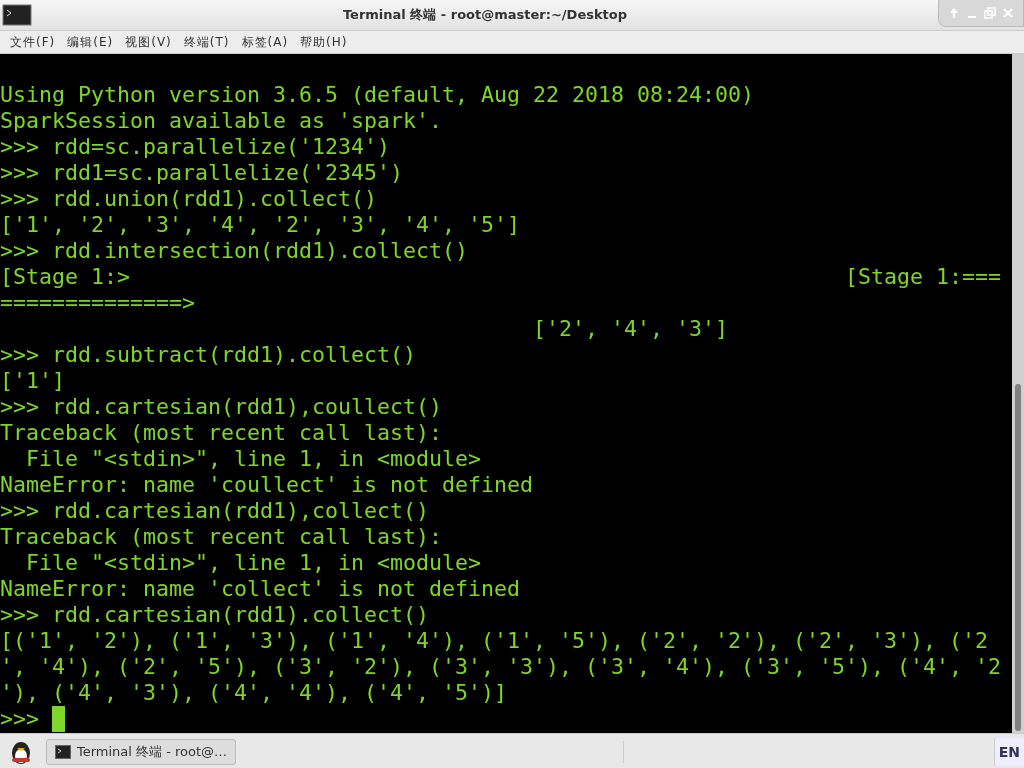  I want to click on terminal-line: NameError: name 'coullect' is not defined, so click(267, 485).